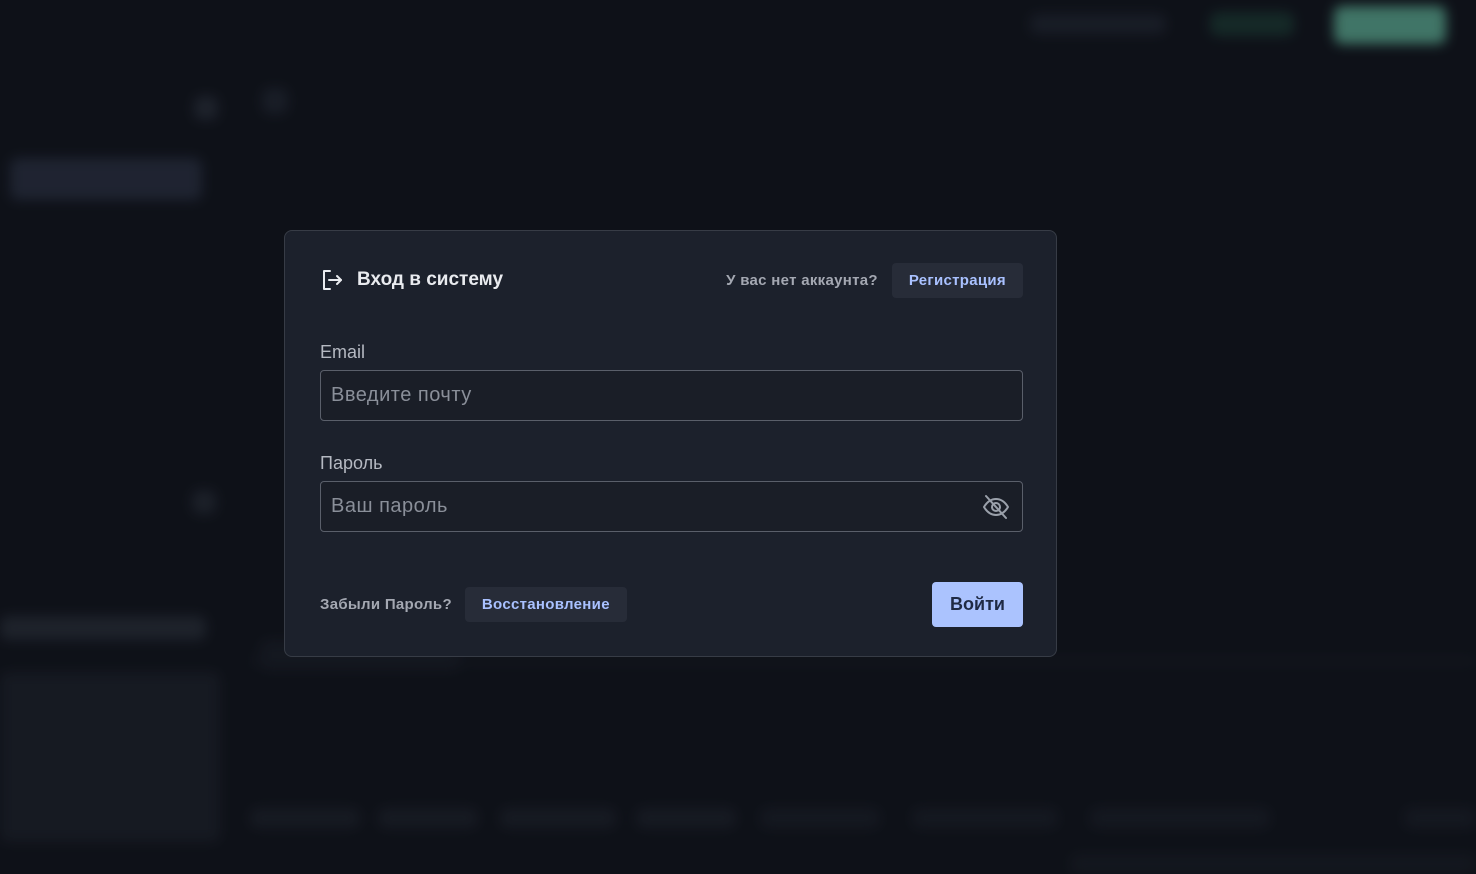  What do you see at coordinates (802, 280) in the screenshot?
I see `no-account-text: У вас нет аккаунта?` at bounding box center [802, 280].